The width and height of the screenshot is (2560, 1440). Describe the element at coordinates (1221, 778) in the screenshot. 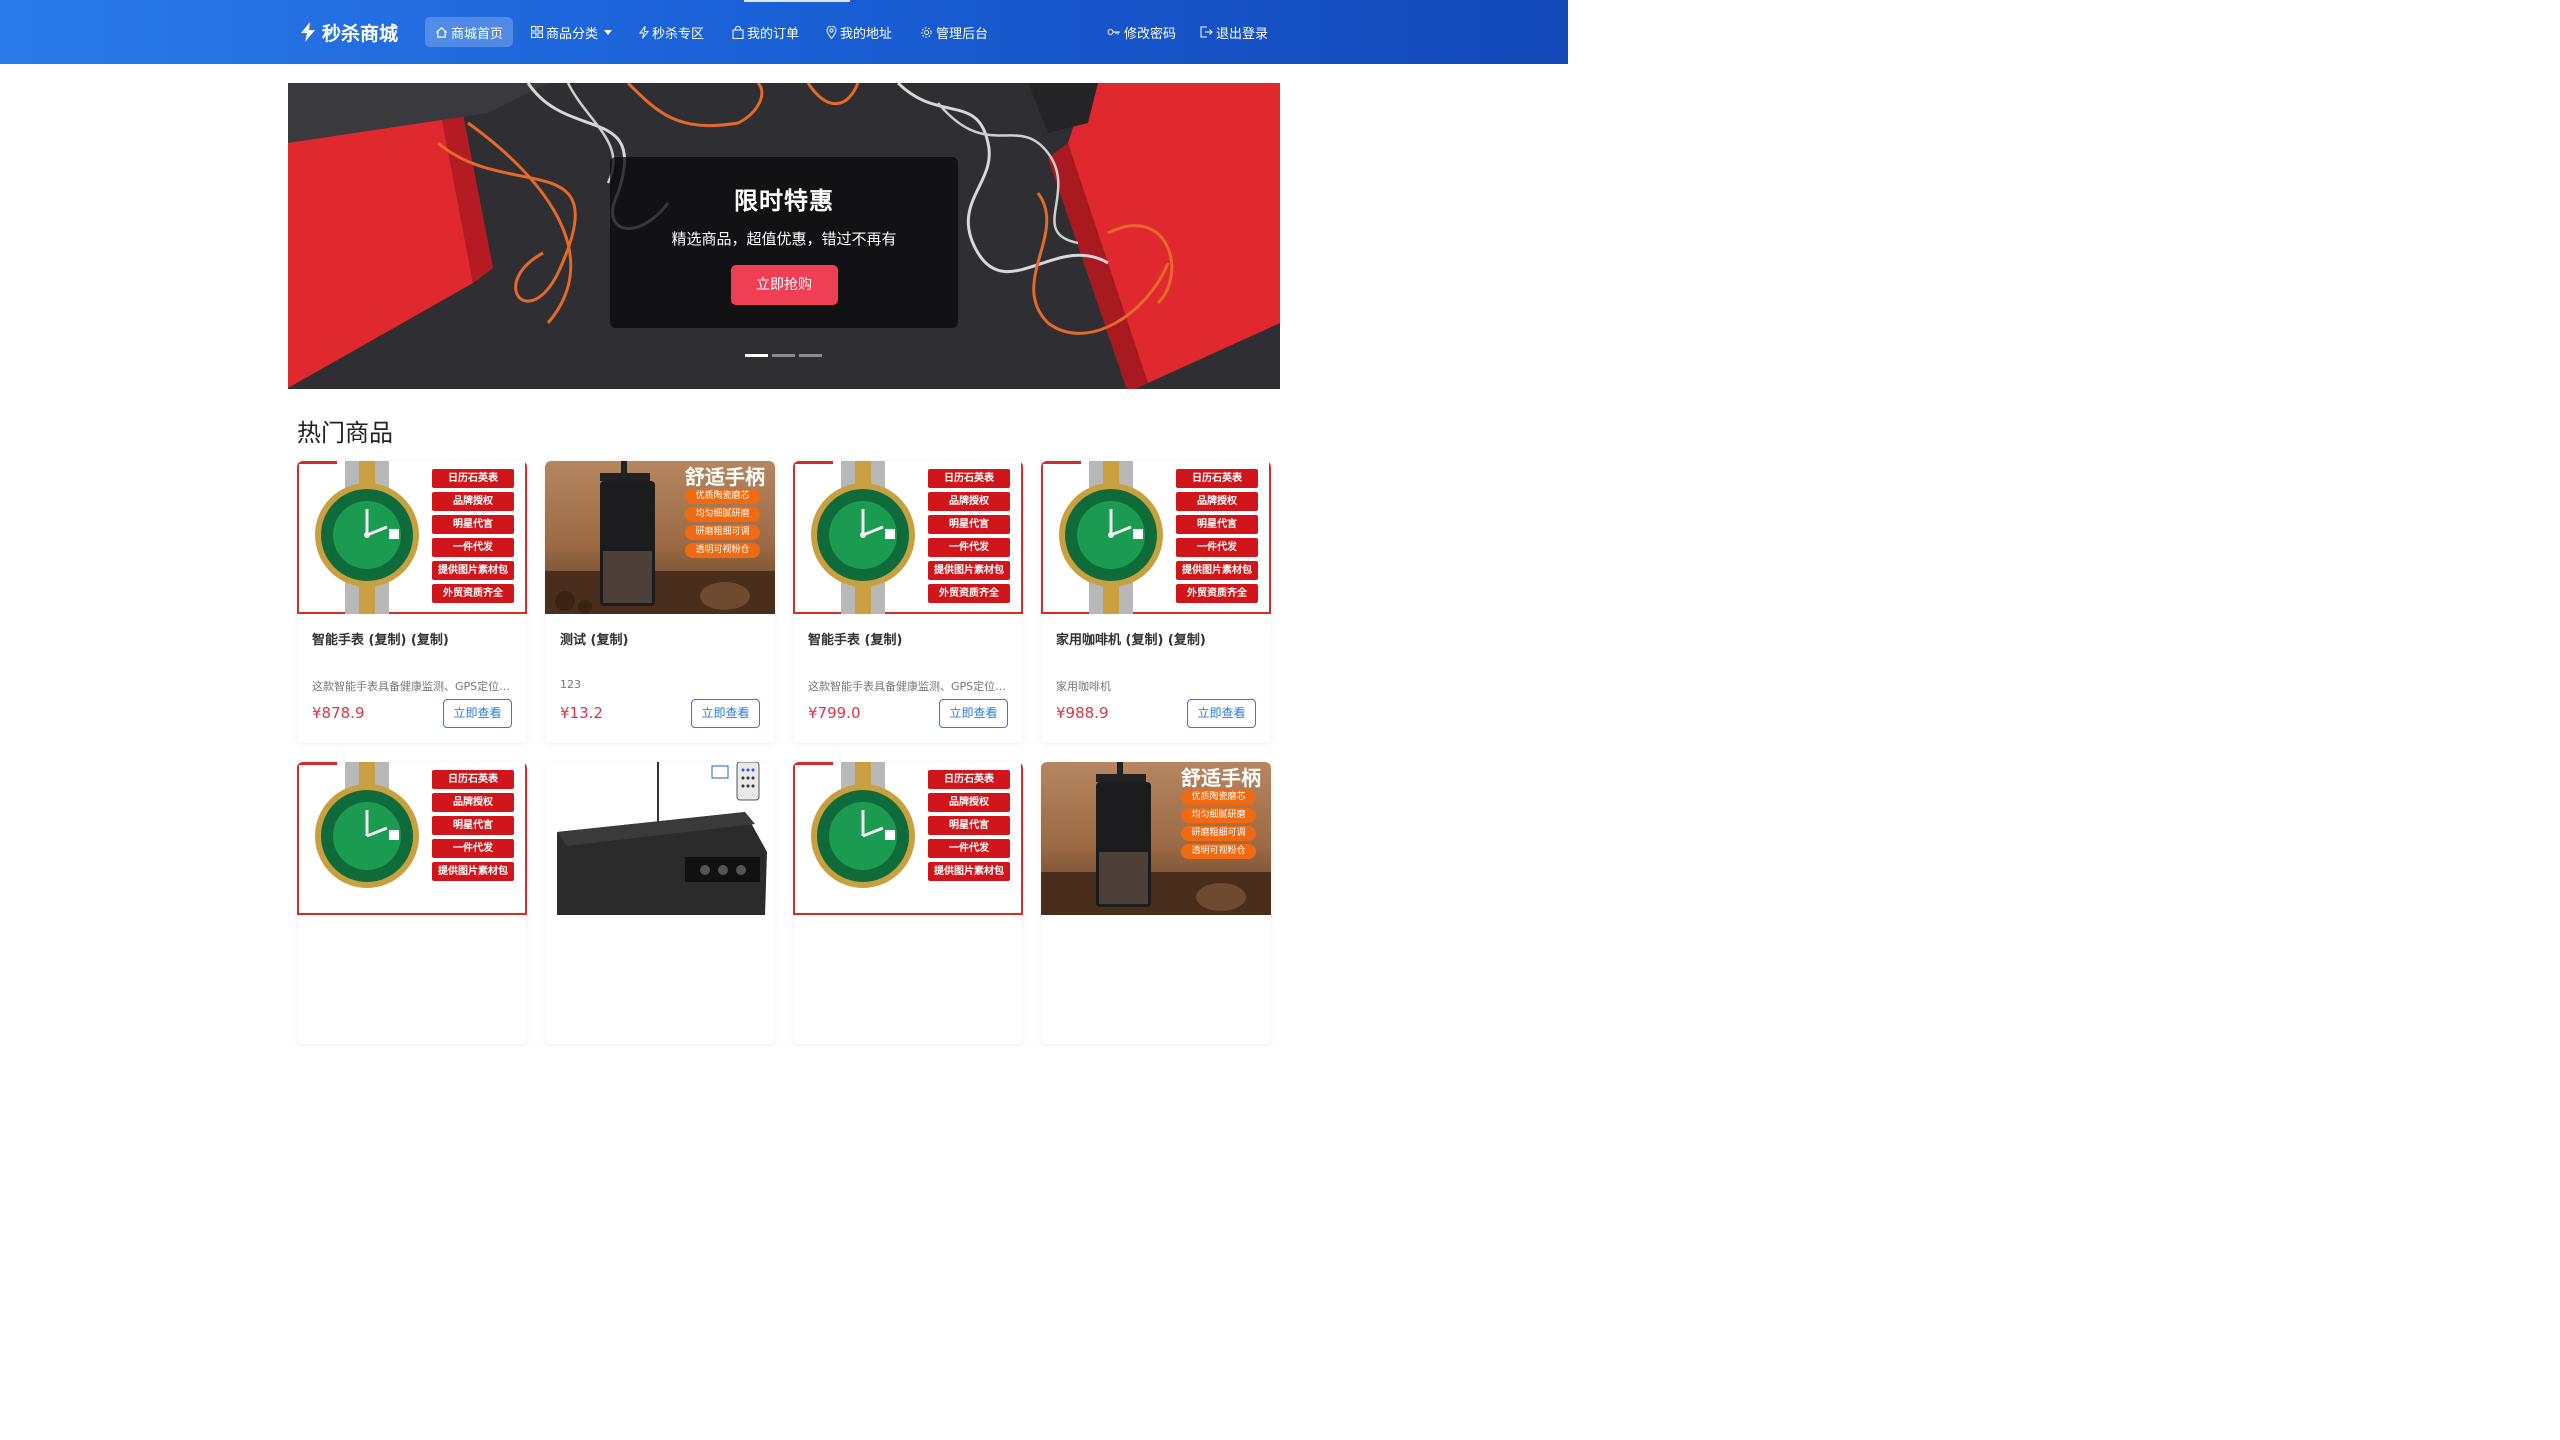

I see `grinder-banner-title: 舒适手柄` at that location.